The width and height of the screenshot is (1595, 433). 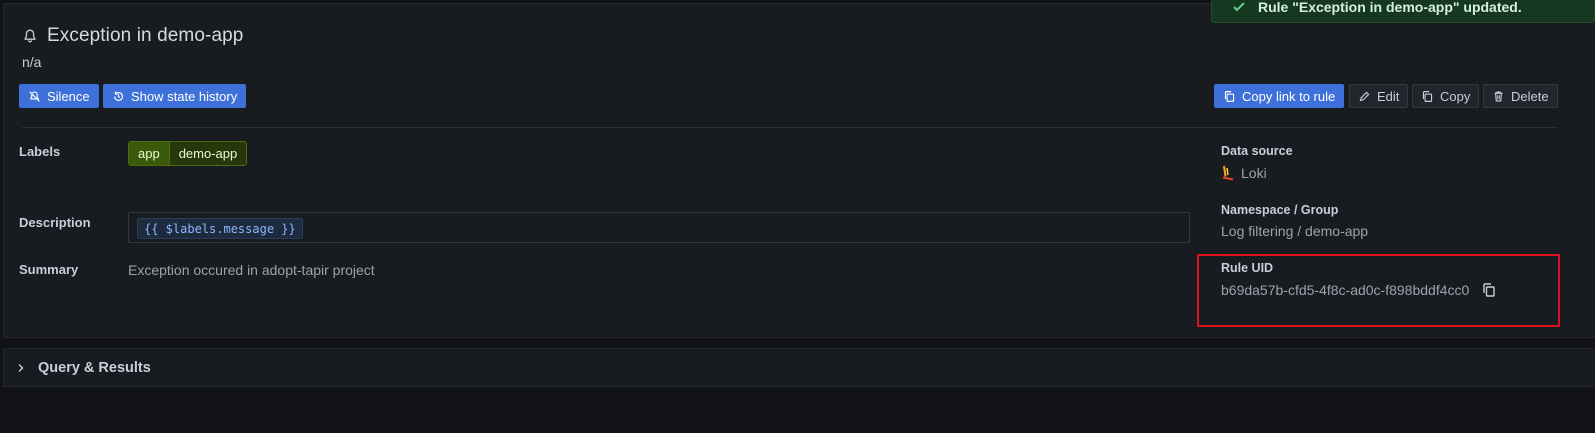 I want to click on namespace-text: Log filtering / demo-app, so click(x=1295, y=231).